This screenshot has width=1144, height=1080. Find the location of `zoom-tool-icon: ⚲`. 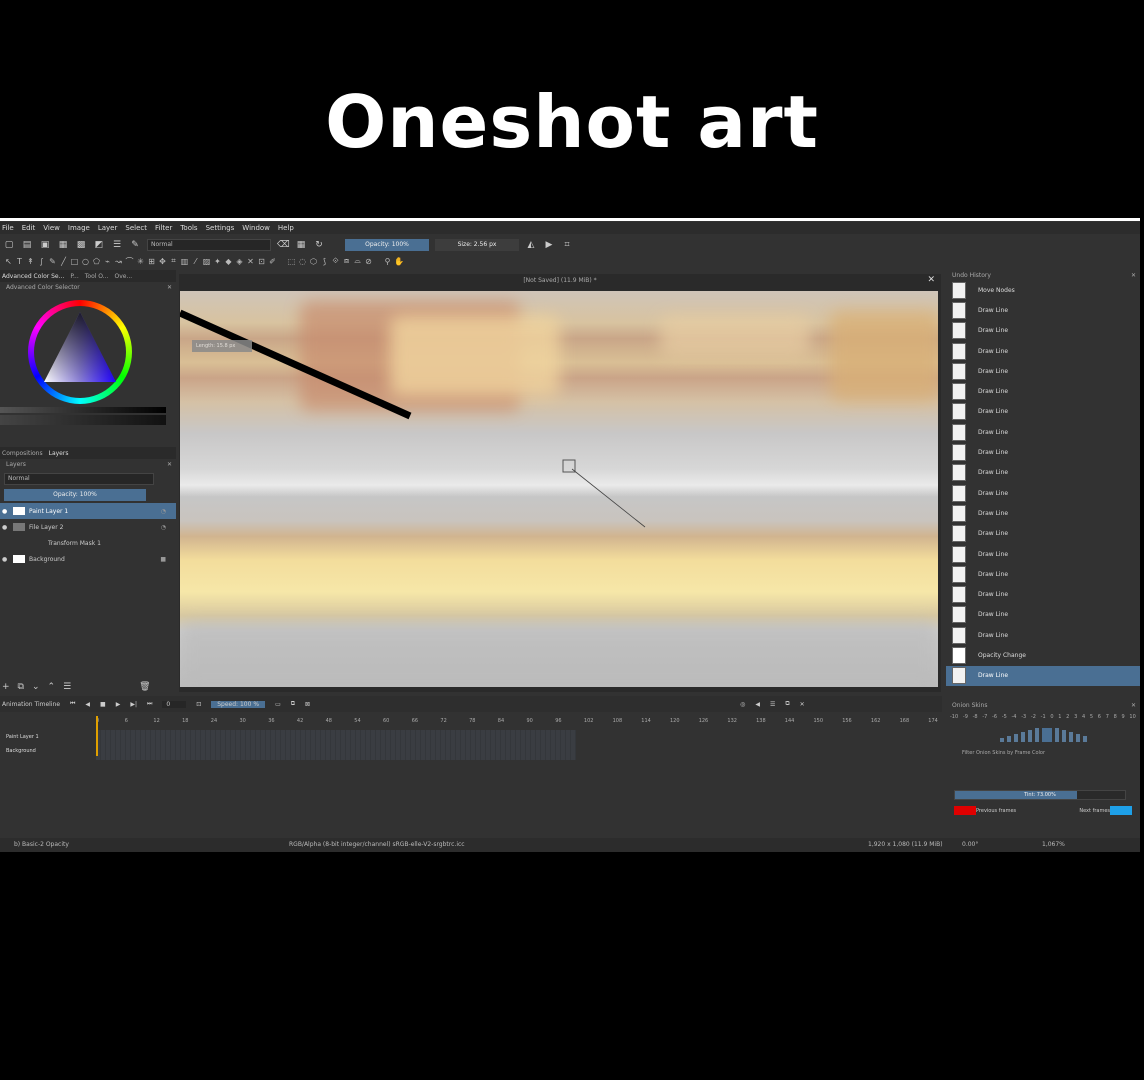

zoom-tool-icon: ⚲ is located at coordinates (387, 261).